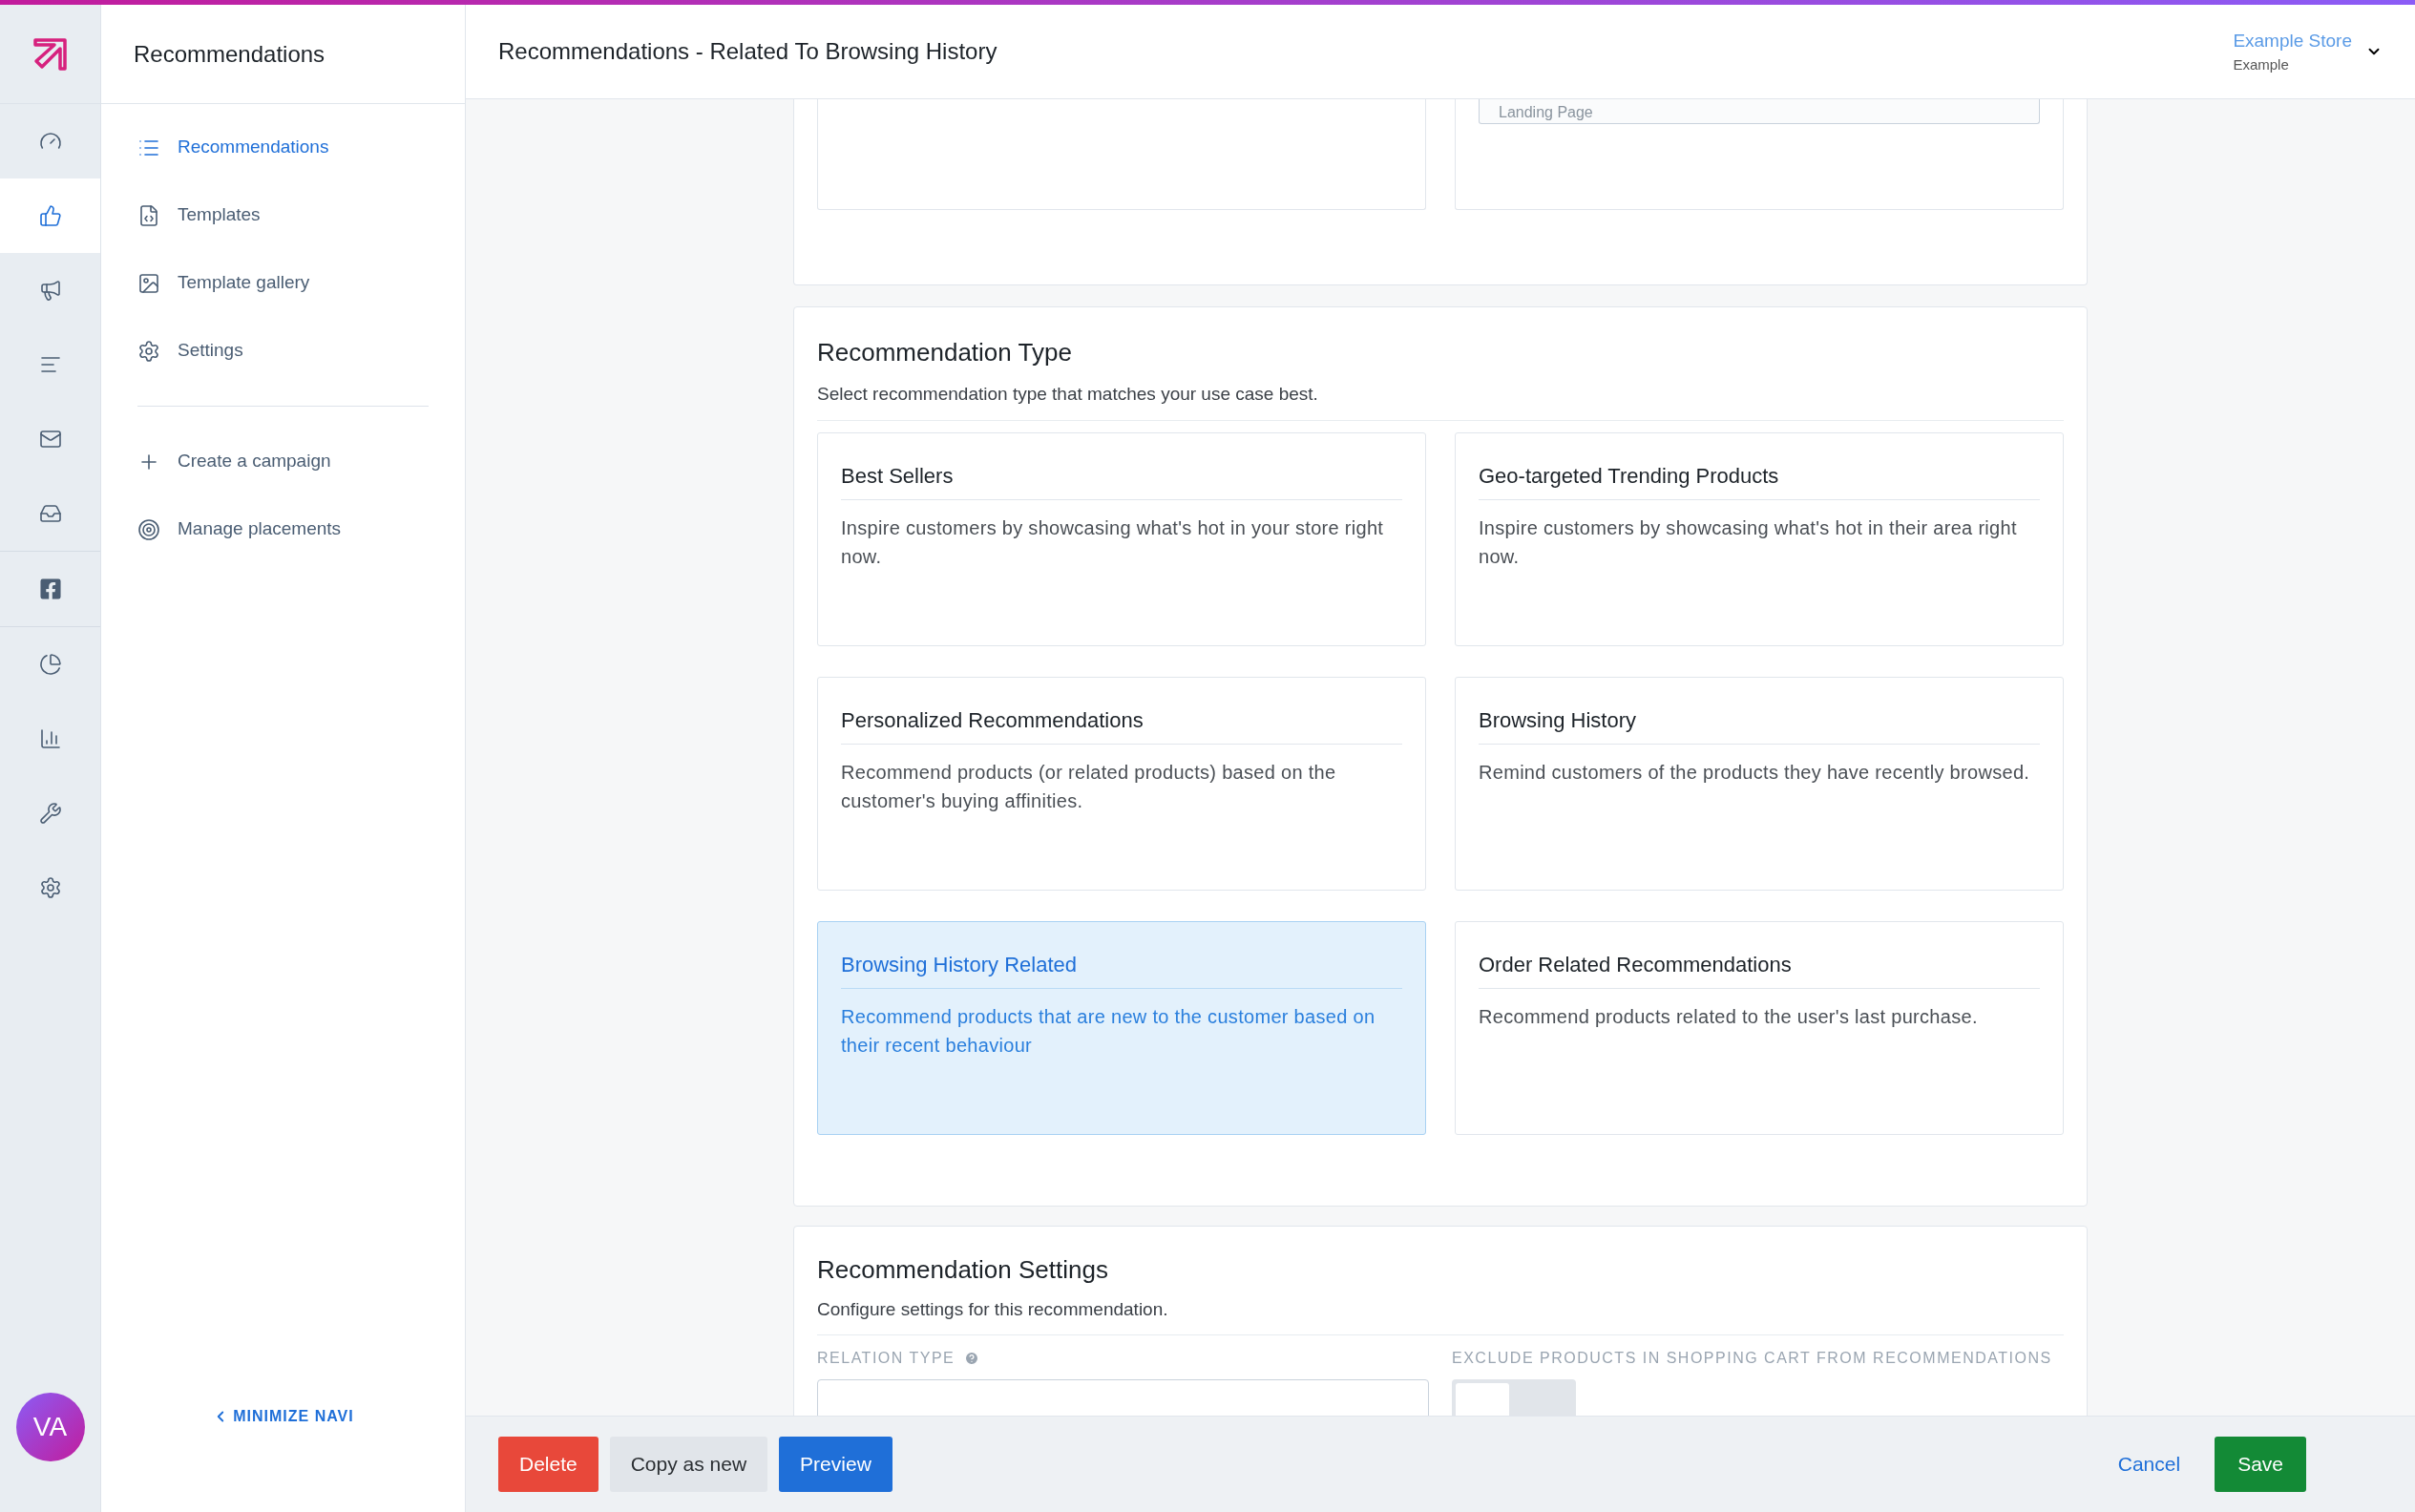 This screenshot has height=1512, width=2415. Describe the element at coordinates (283, 461) in the screenshot. I see `sidebar-action: Create a campaign` at that location.